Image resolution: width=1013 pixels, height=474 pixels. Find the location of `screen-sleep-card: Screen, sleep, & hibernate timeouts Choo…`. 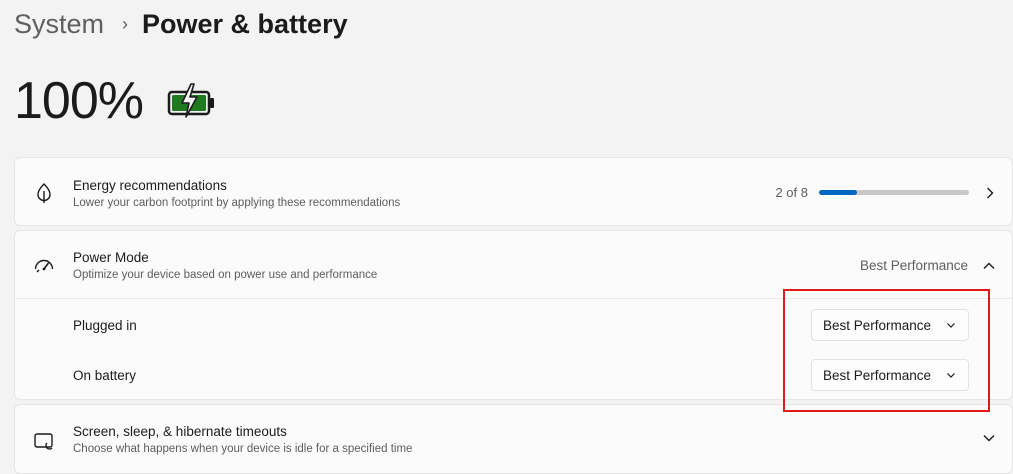

screen-sleep-card: Screen, sleep, & hibernate timeouts Choo… is located at coordinates (513, 439).